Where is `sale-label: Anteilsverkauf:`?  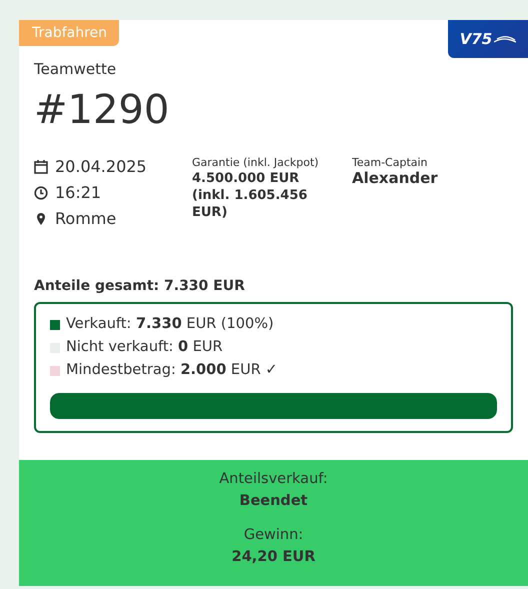 sale-label: Anteilsverkauf: is located at coordinates (273, 479).